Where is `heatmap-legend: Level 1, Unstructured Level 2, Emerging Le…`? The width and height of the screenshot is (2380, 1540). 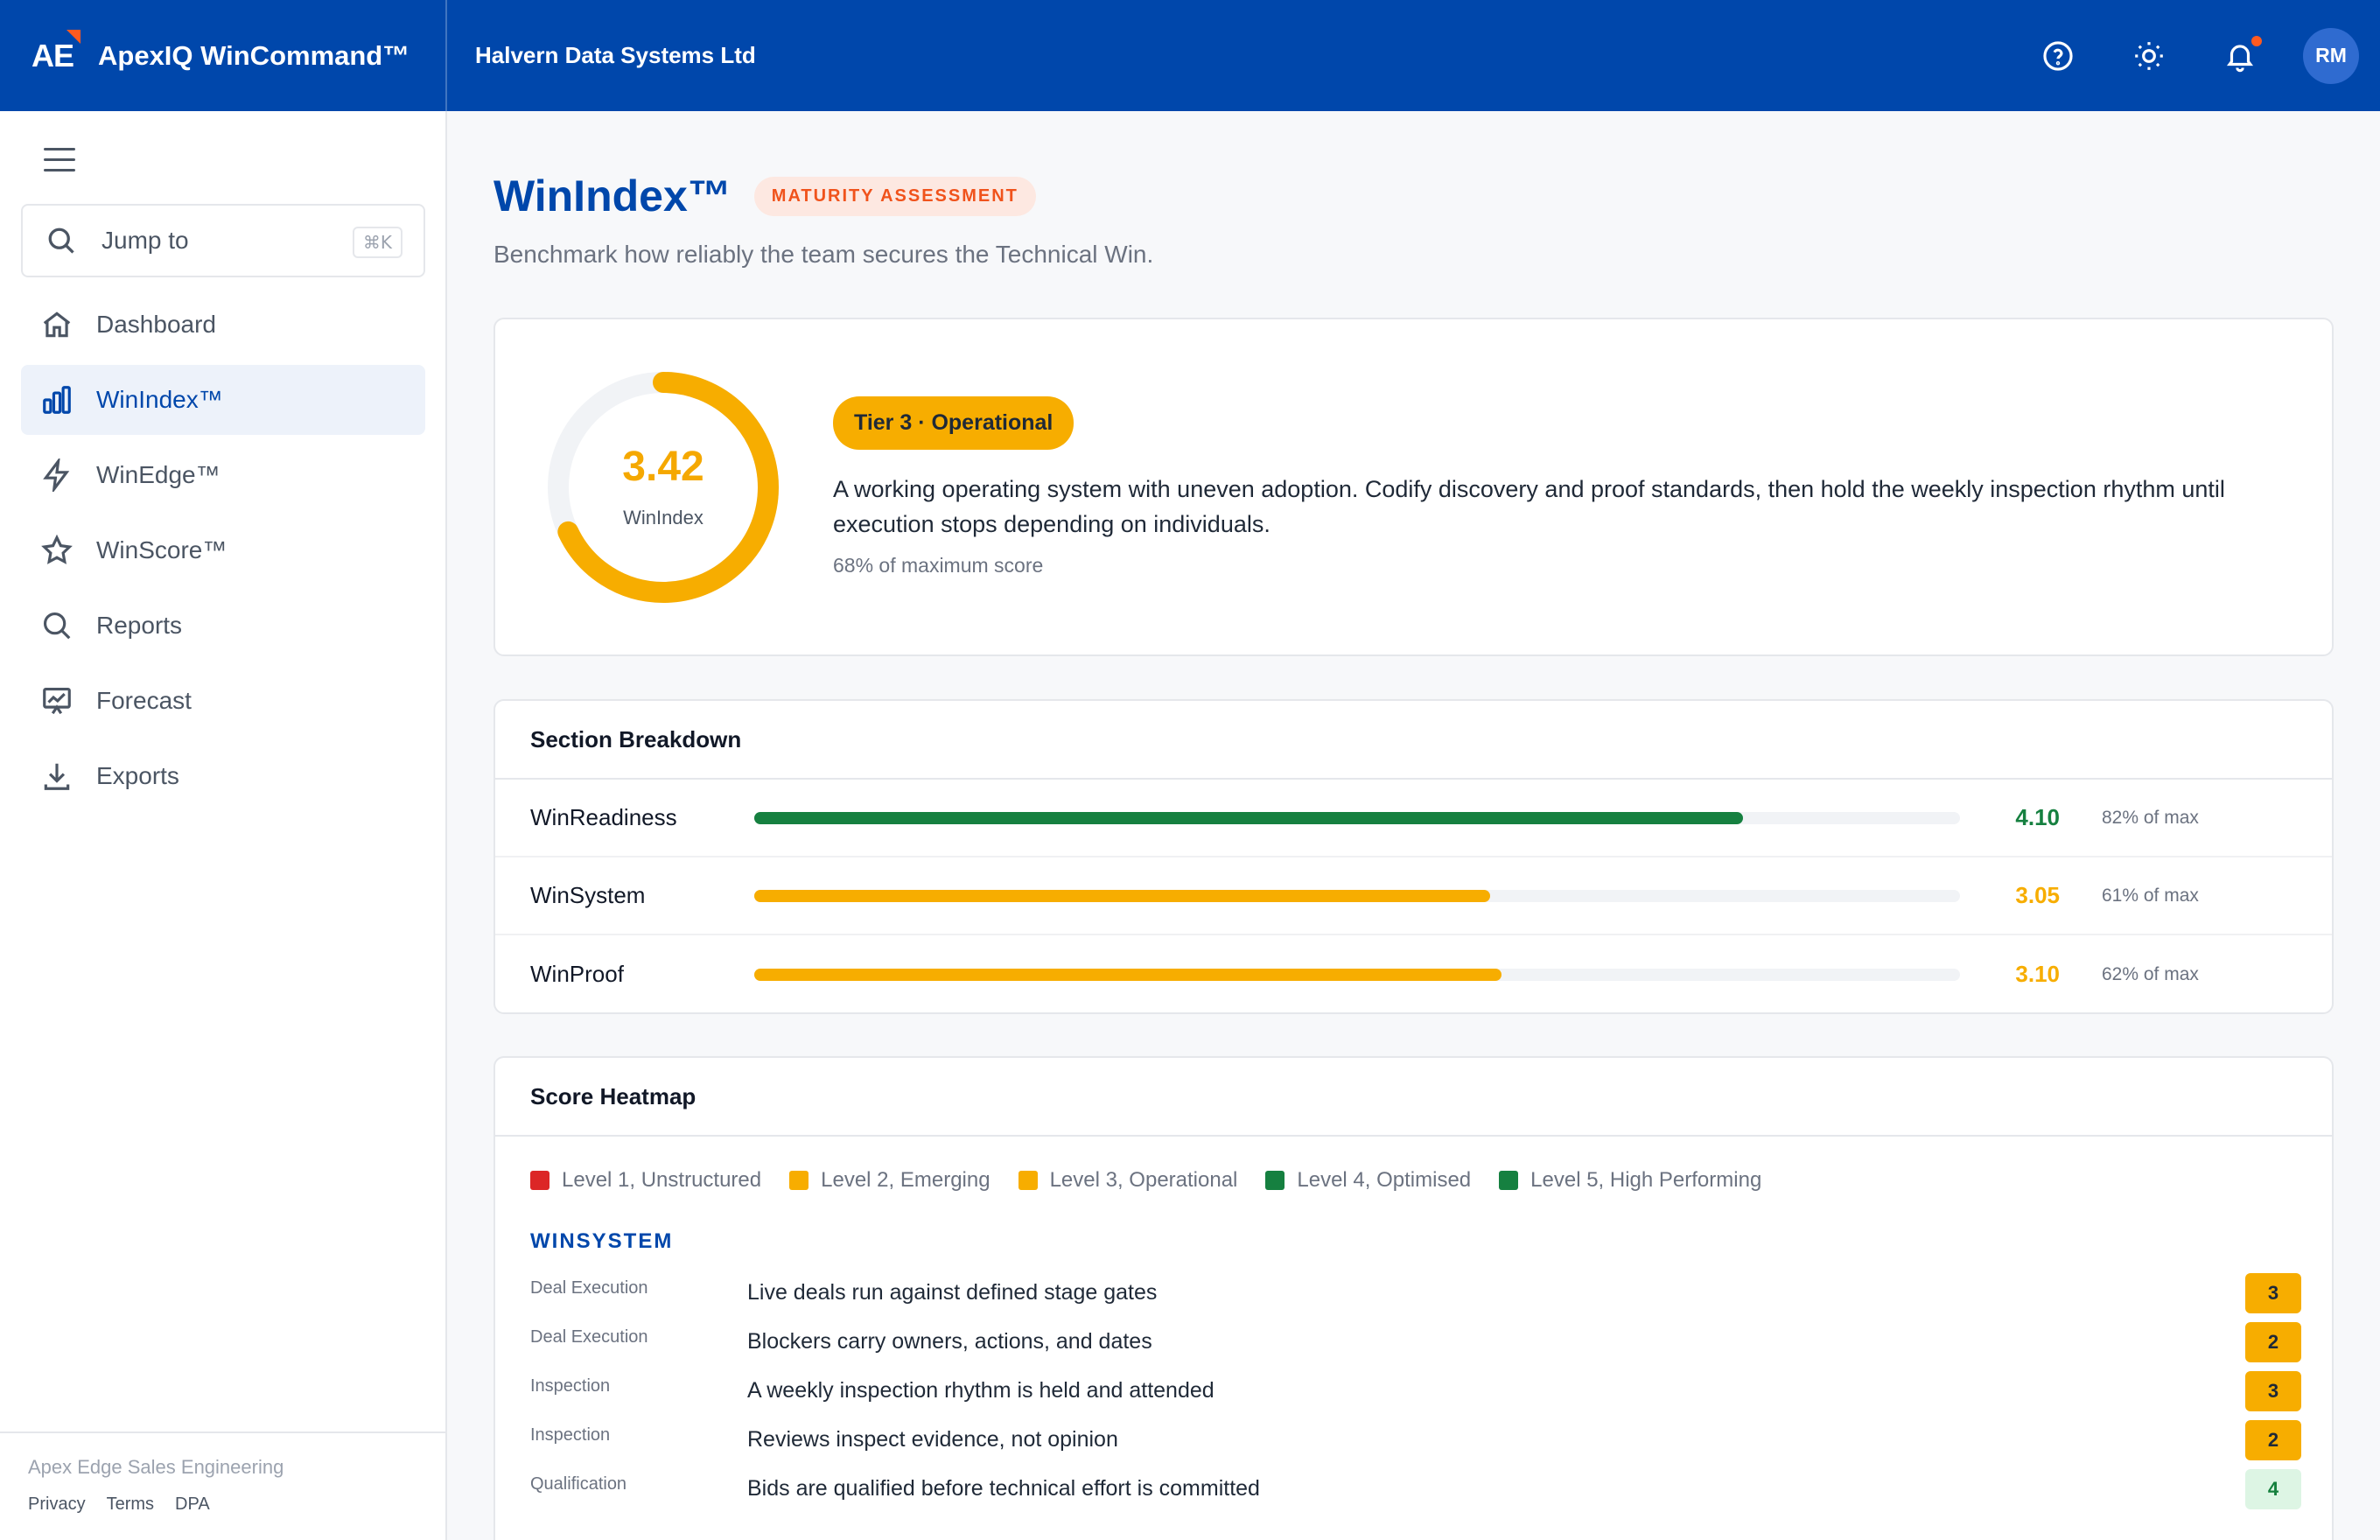
heatmap-legend: Level 1, Unstructured Level 2, Emerging Le… is located at coordinates (1159, 1180).